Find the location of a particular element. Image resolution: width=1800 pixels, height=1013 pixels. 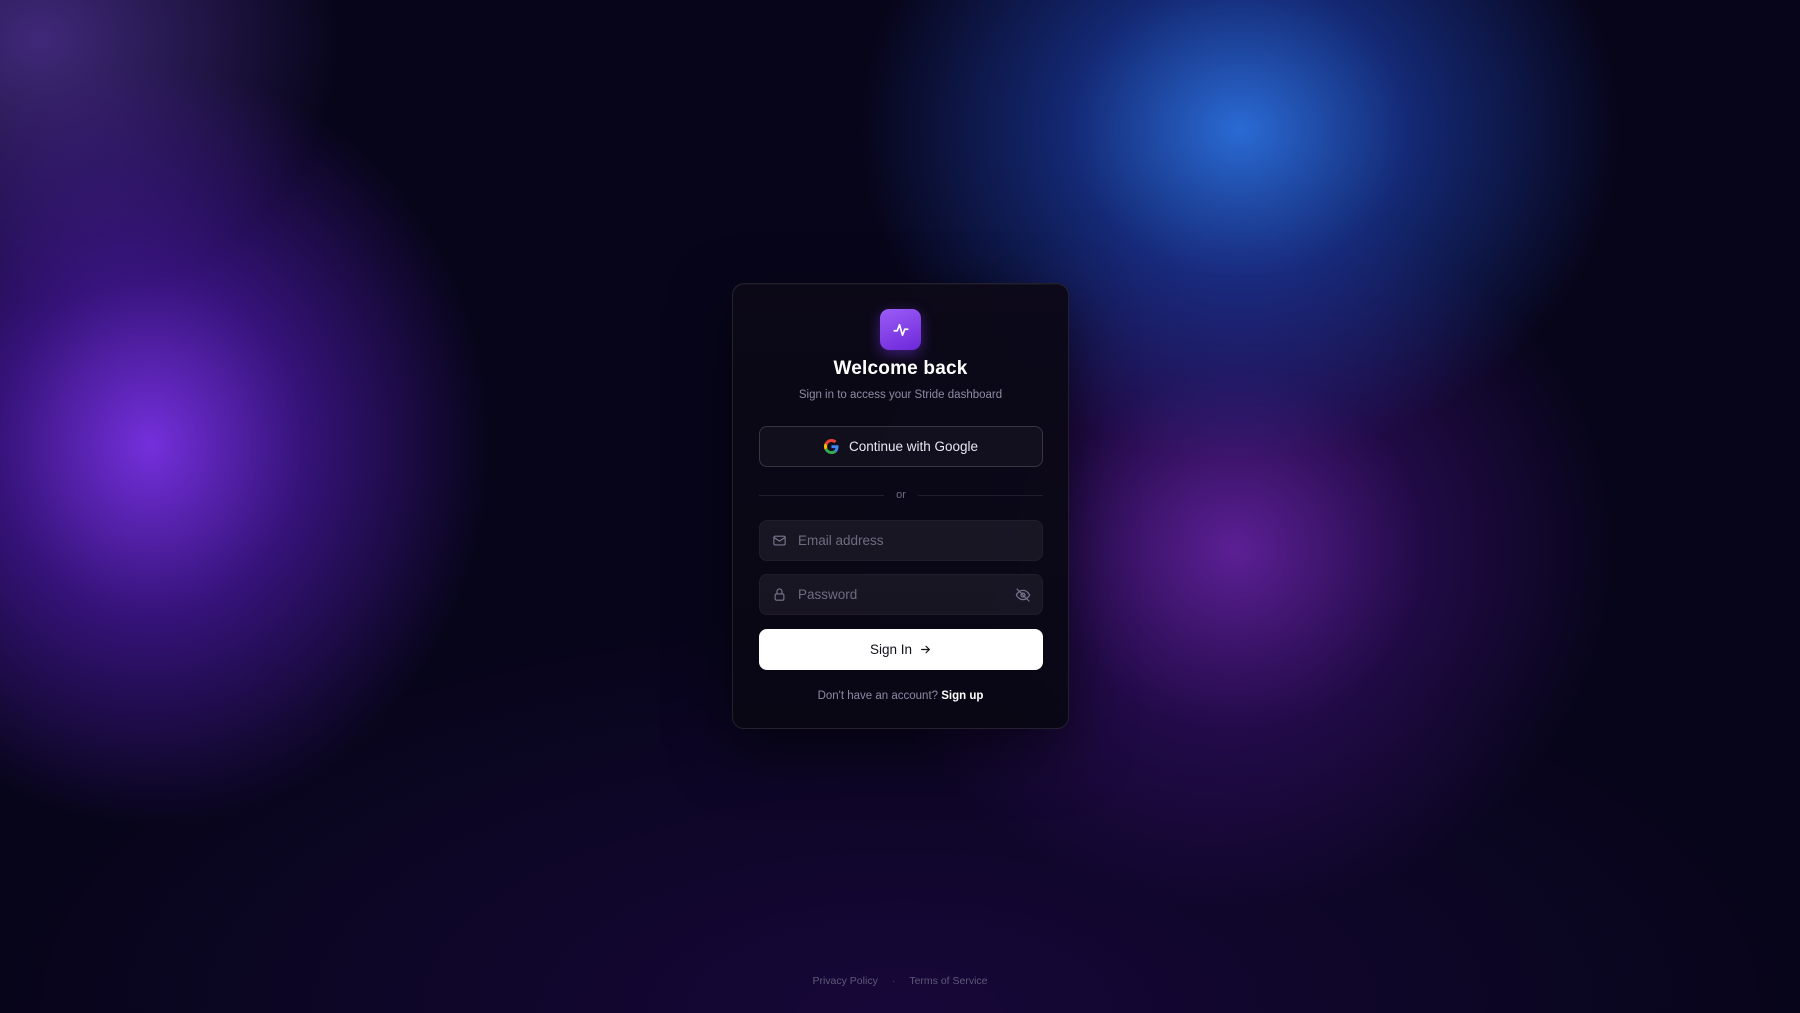

or-divider: or is located at coordinates (901, 495).